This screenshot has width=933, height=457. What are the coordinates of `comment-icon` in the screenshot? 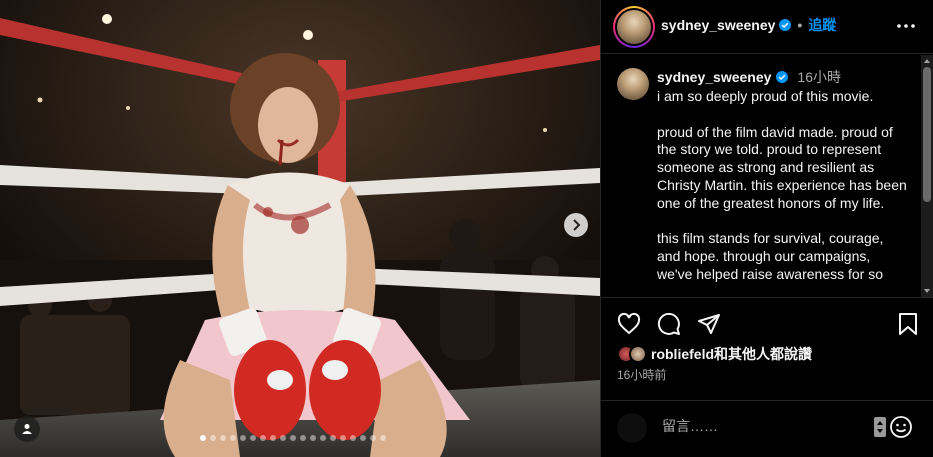 It's located at (668, 323).